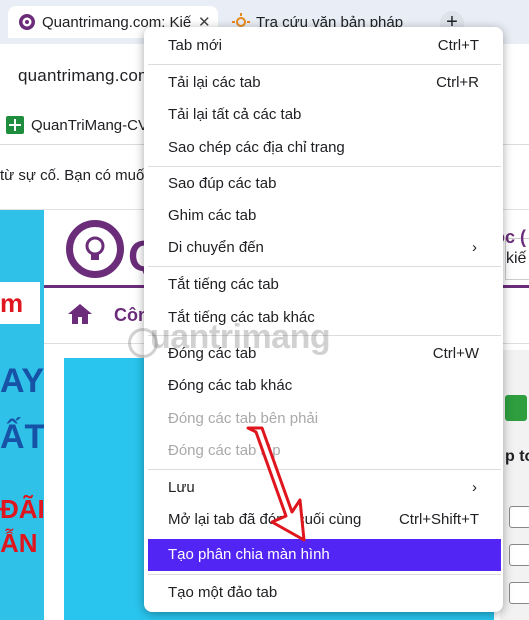 Image resolution: width=529 pixels, height=620 pixels. What do you see at coordinates (324, 451) in the screenshot?
I see `menu-item-close-duplicate-tabs: Đóng các tab lặp` at bounding box center [324, 451].